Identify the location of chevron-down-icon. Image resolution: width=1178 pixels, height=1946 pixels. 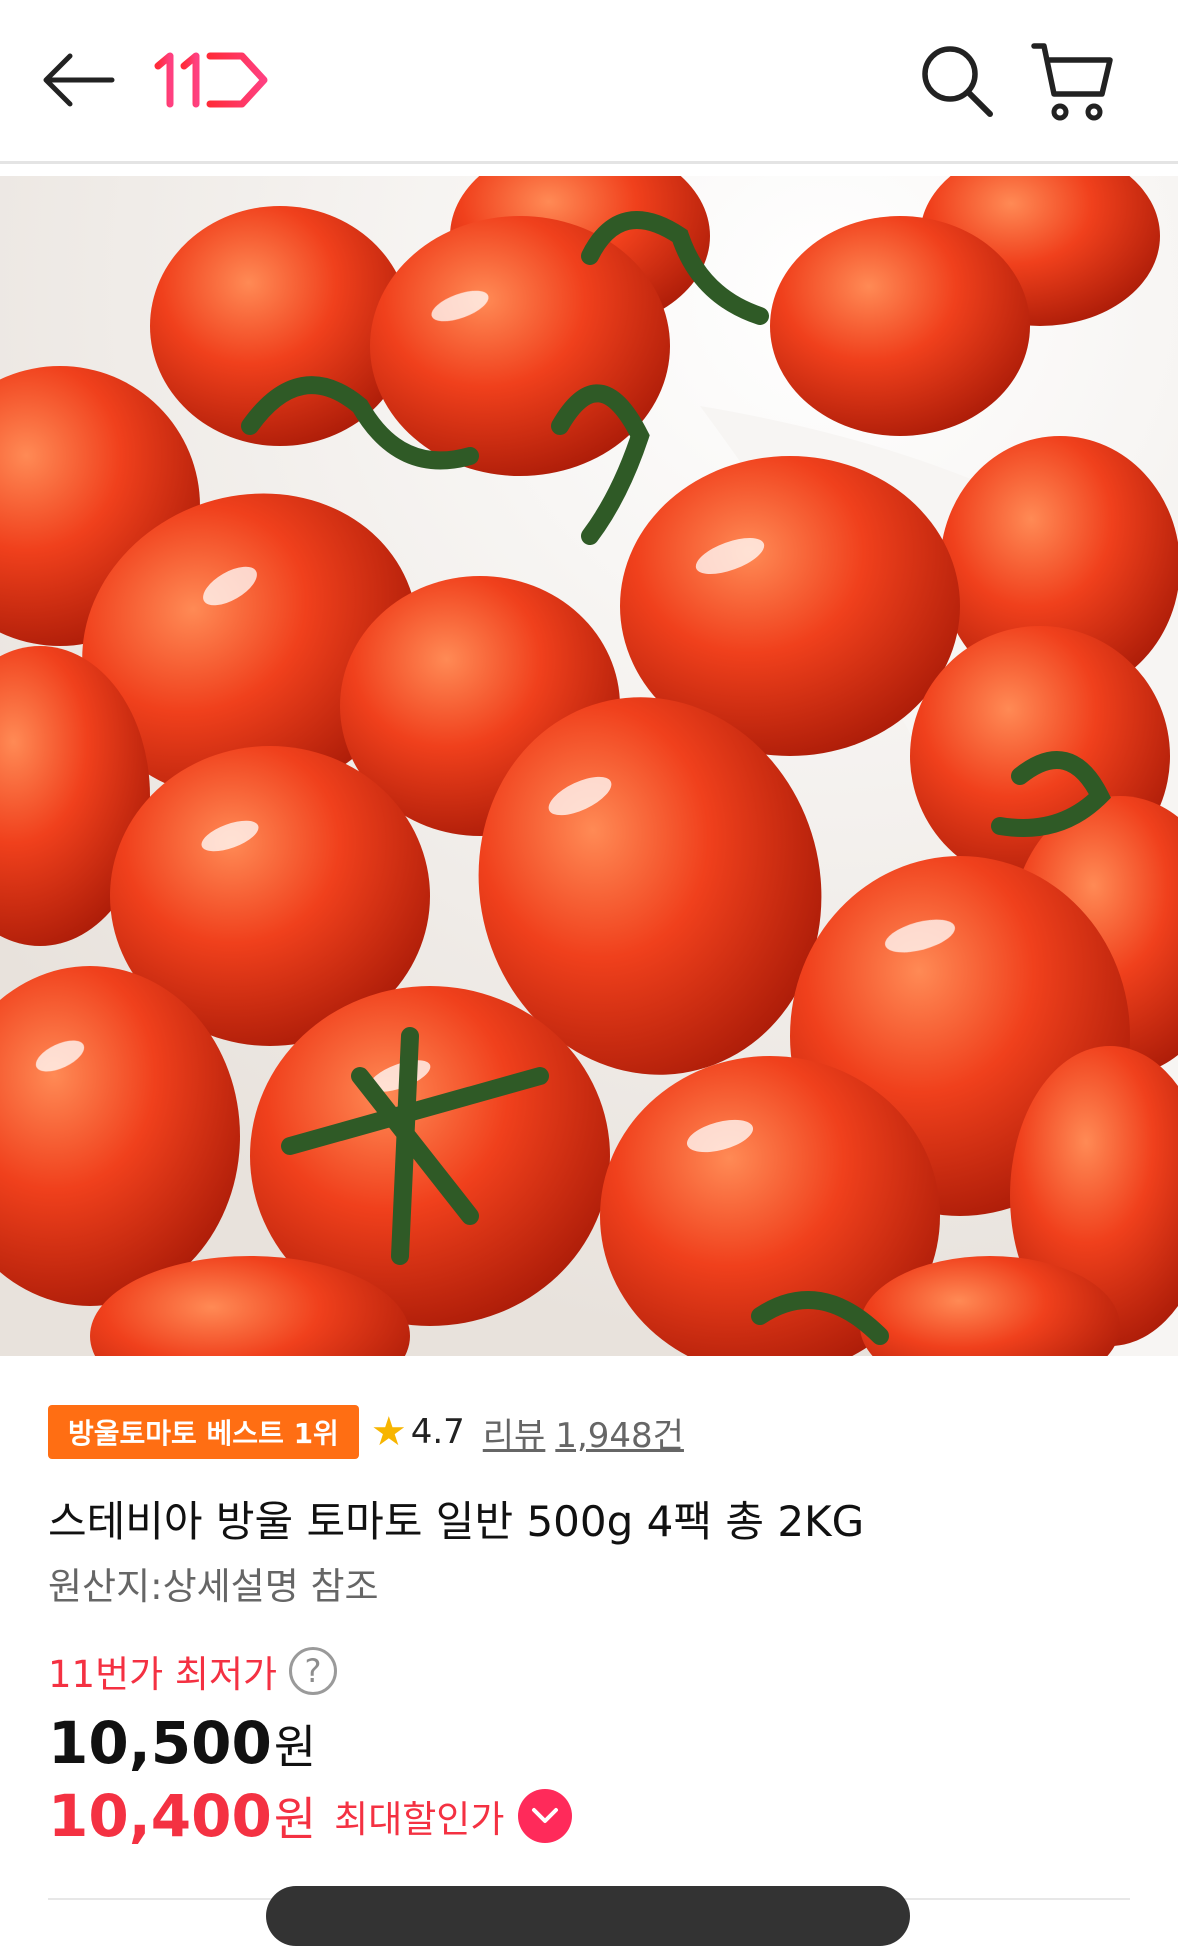
(545, 1815).